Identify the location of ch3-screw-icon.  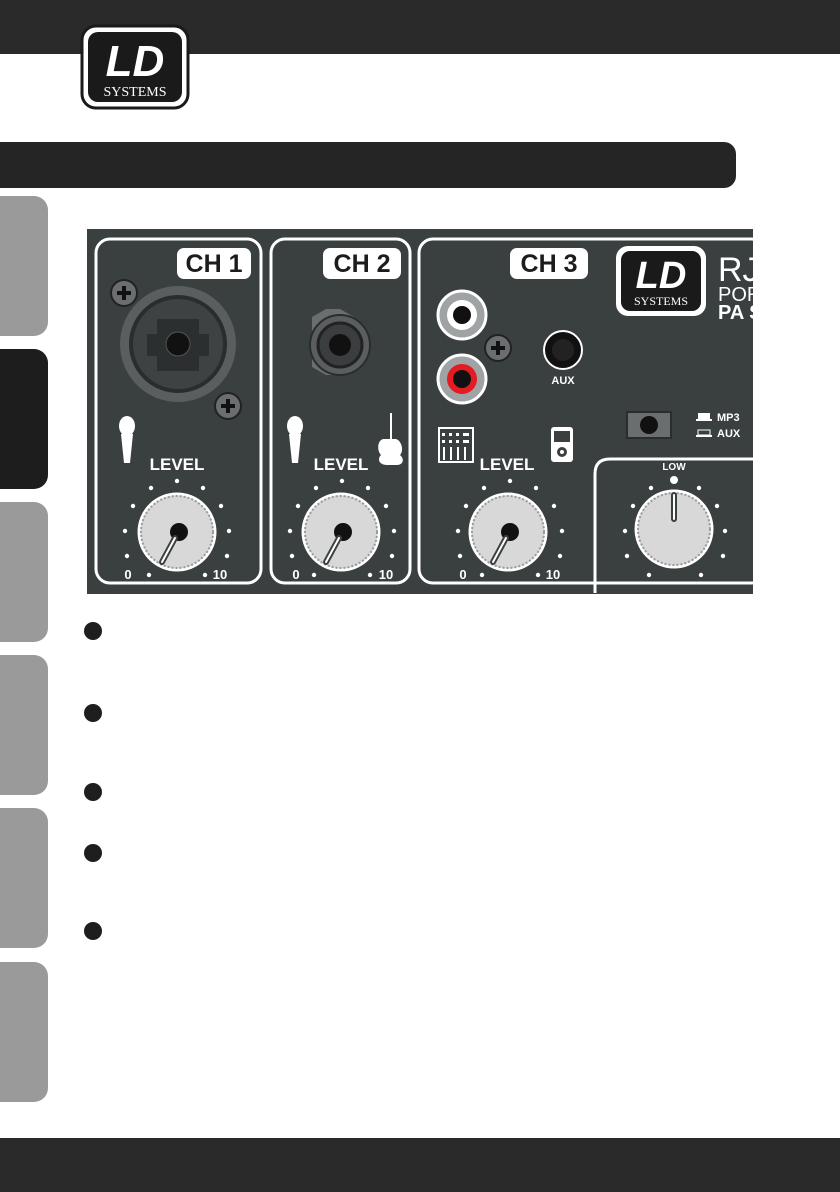
(498, 348).